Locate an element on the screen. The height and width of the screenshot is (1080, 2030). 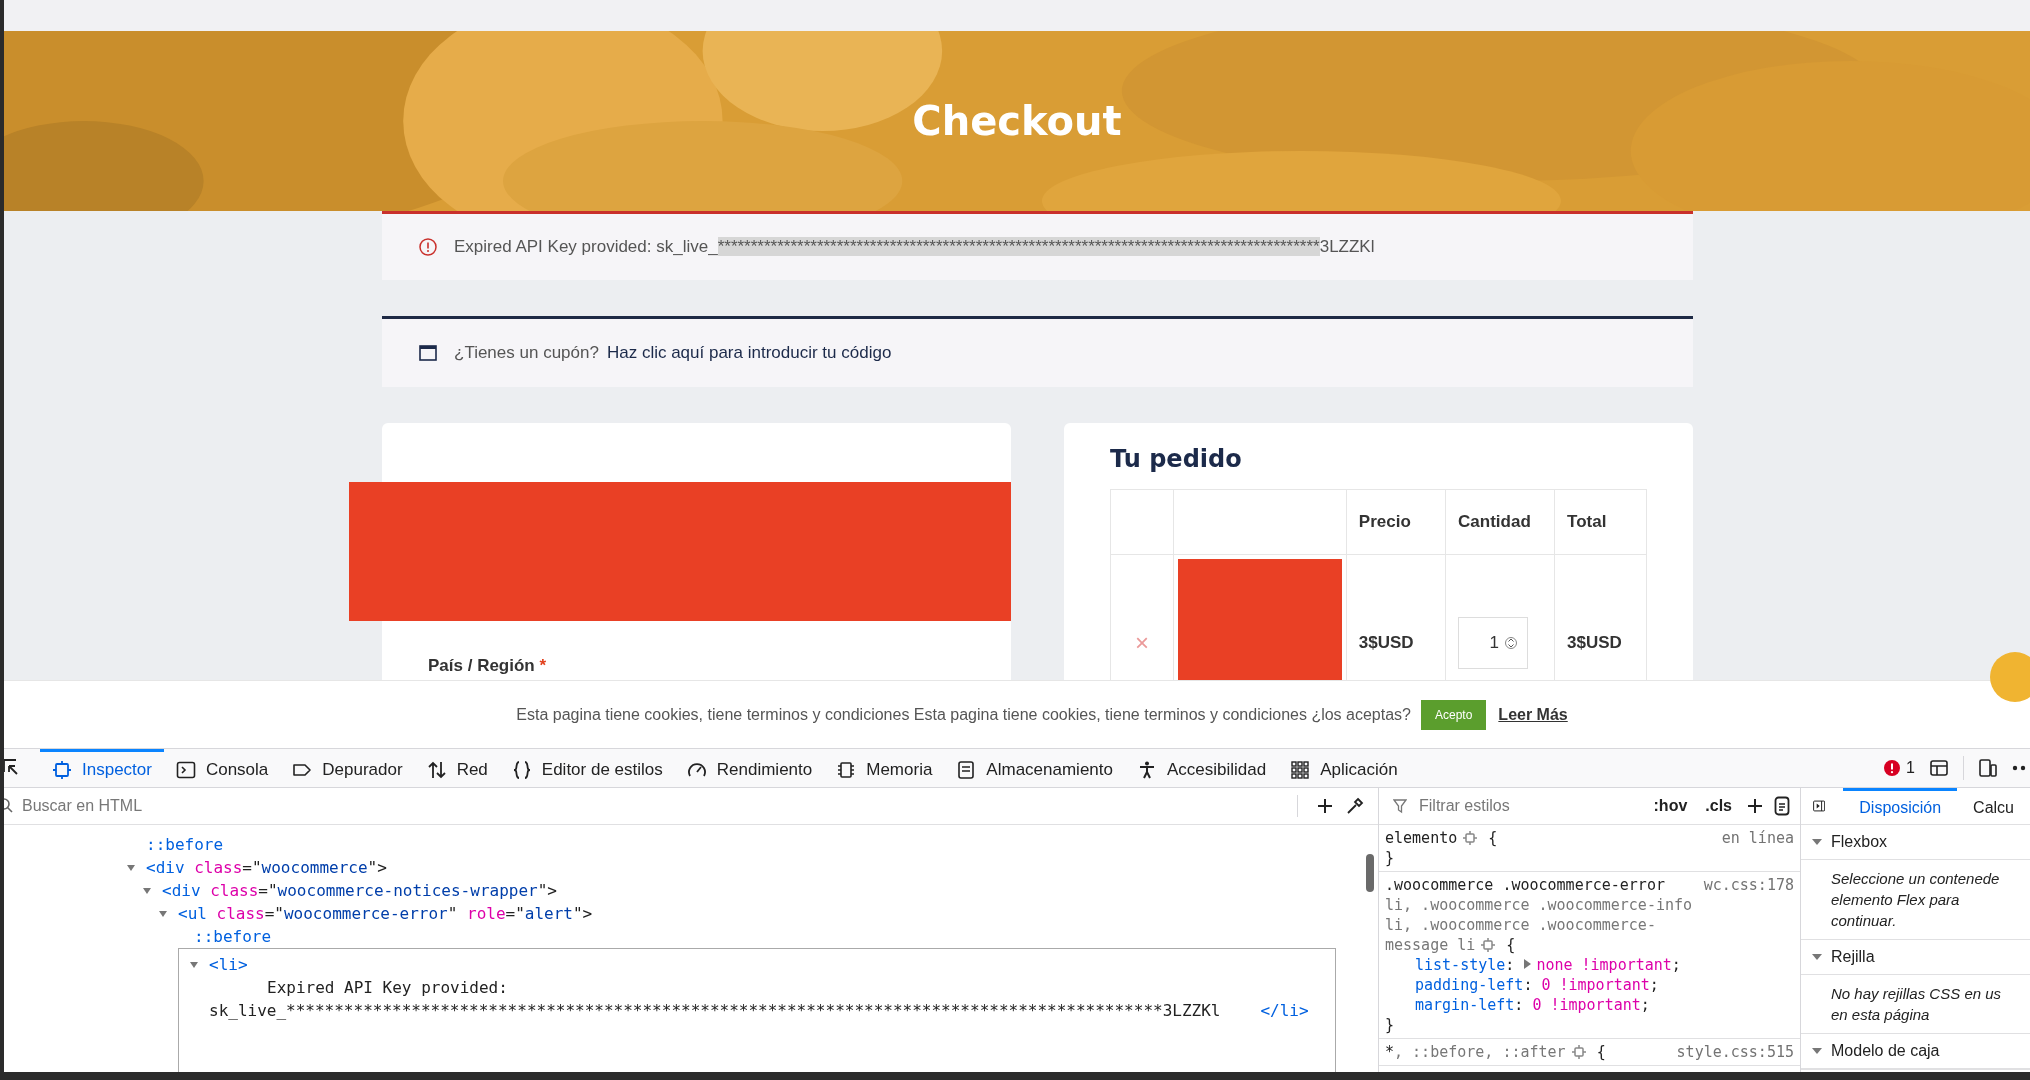
css-declaration: list-style: none !important; is located at coordinates (1589, 965).